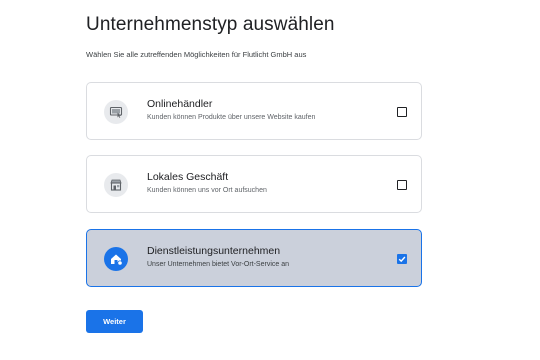 This screenshot has height=360, width=540. I want to click on option-description: Kunden können uns vor Ort aufsuchen, so click(207, 190).